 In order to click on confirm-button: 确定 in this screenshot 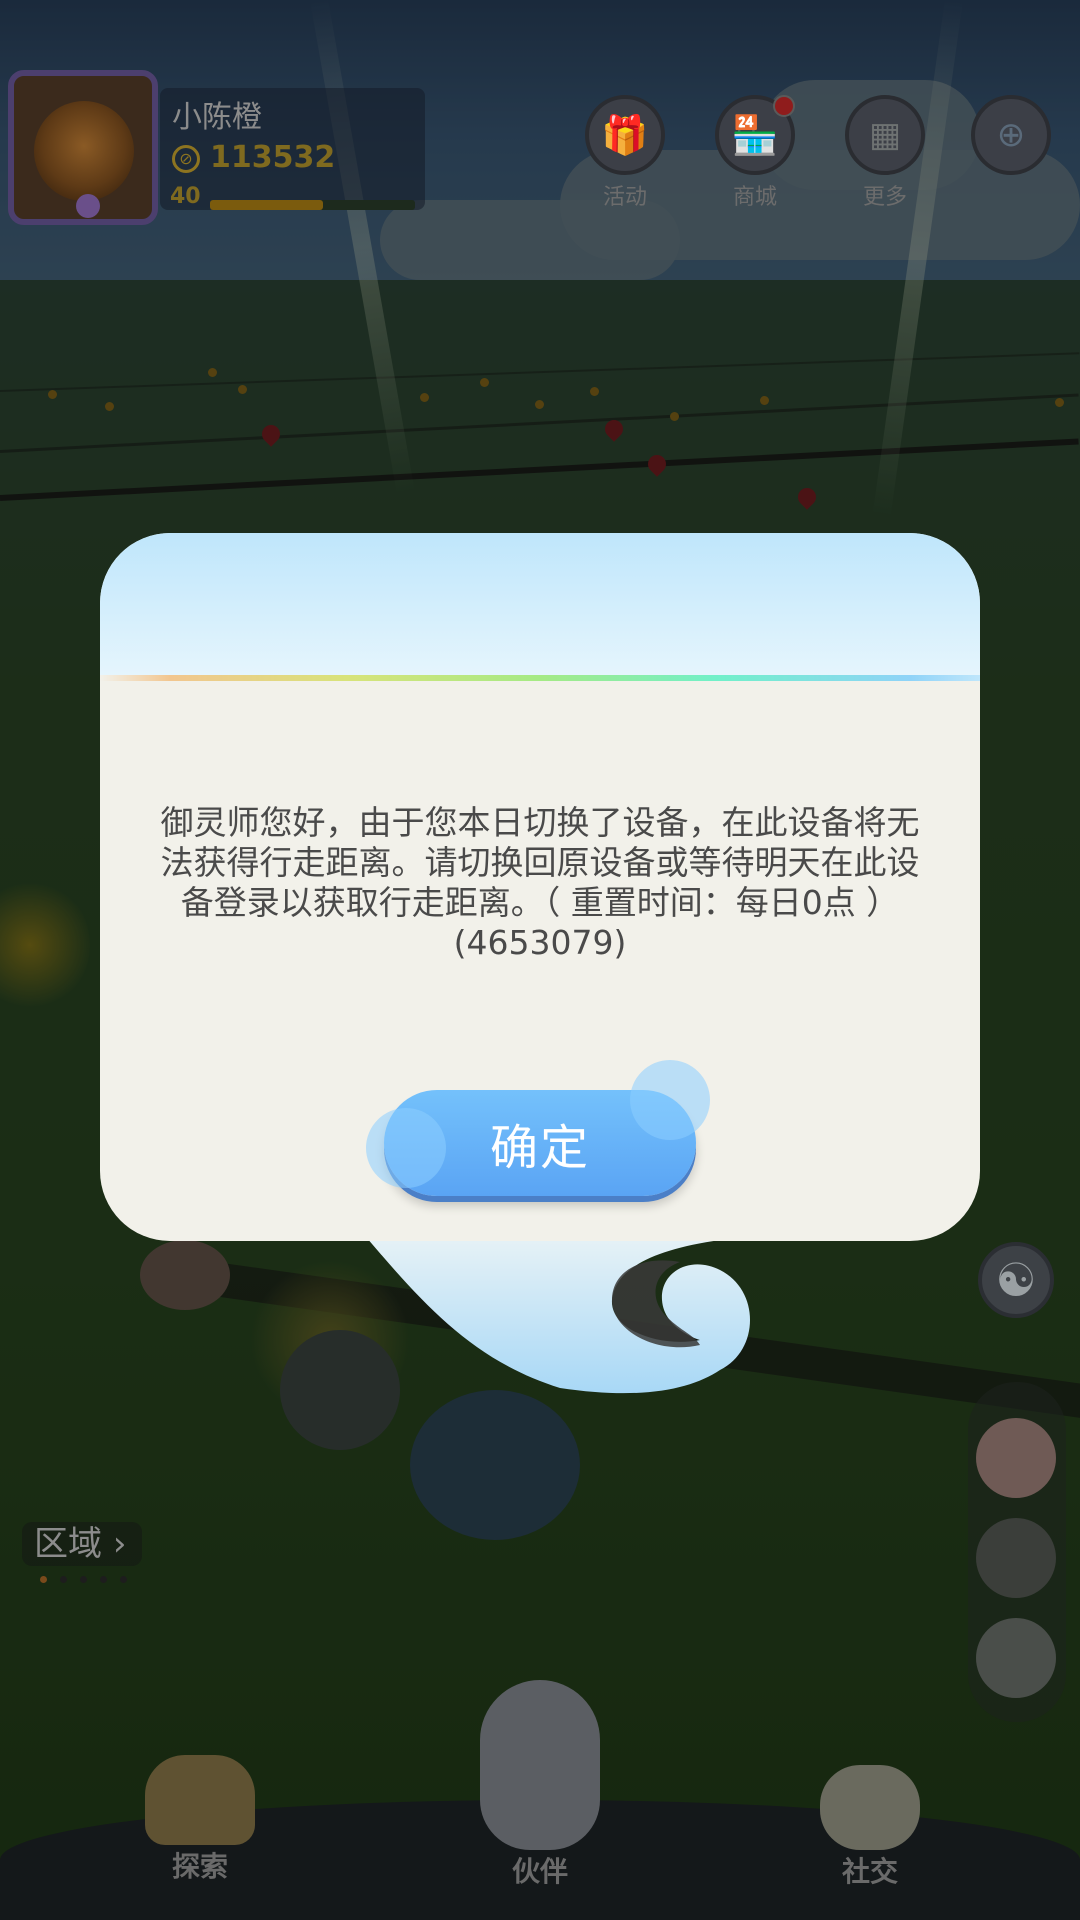, I will do `click(538, 1128)`.